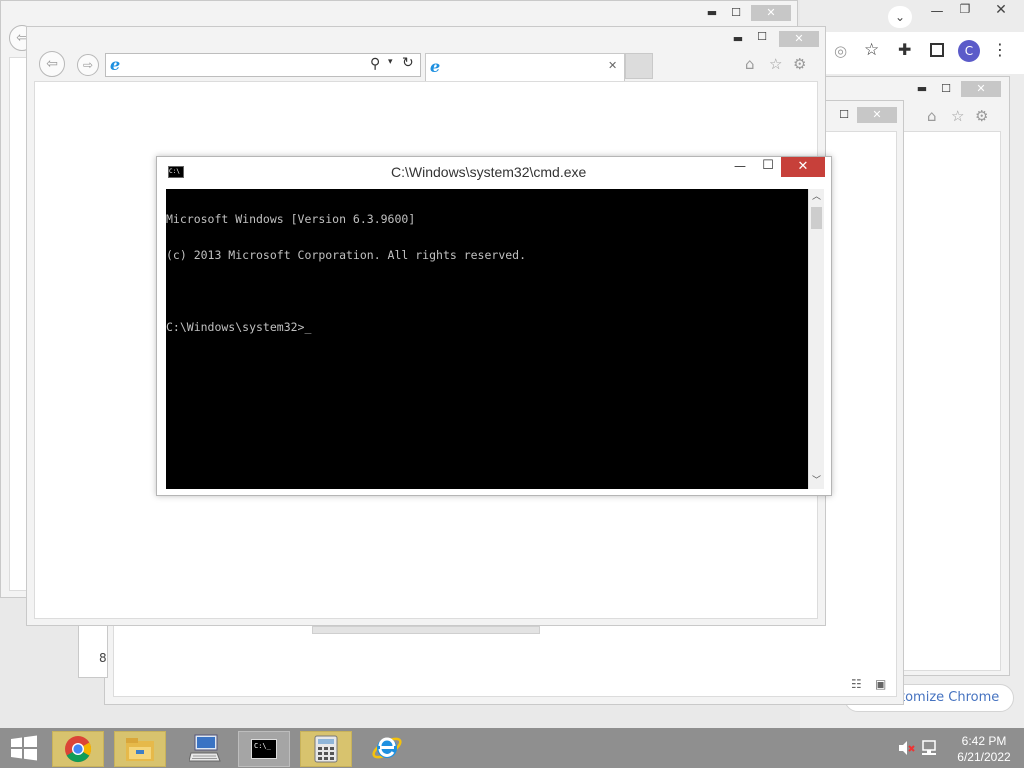 The width and height of the screenshot is (1024, 768). I want to click on browser-tab: e ✕, so click(525, 67).